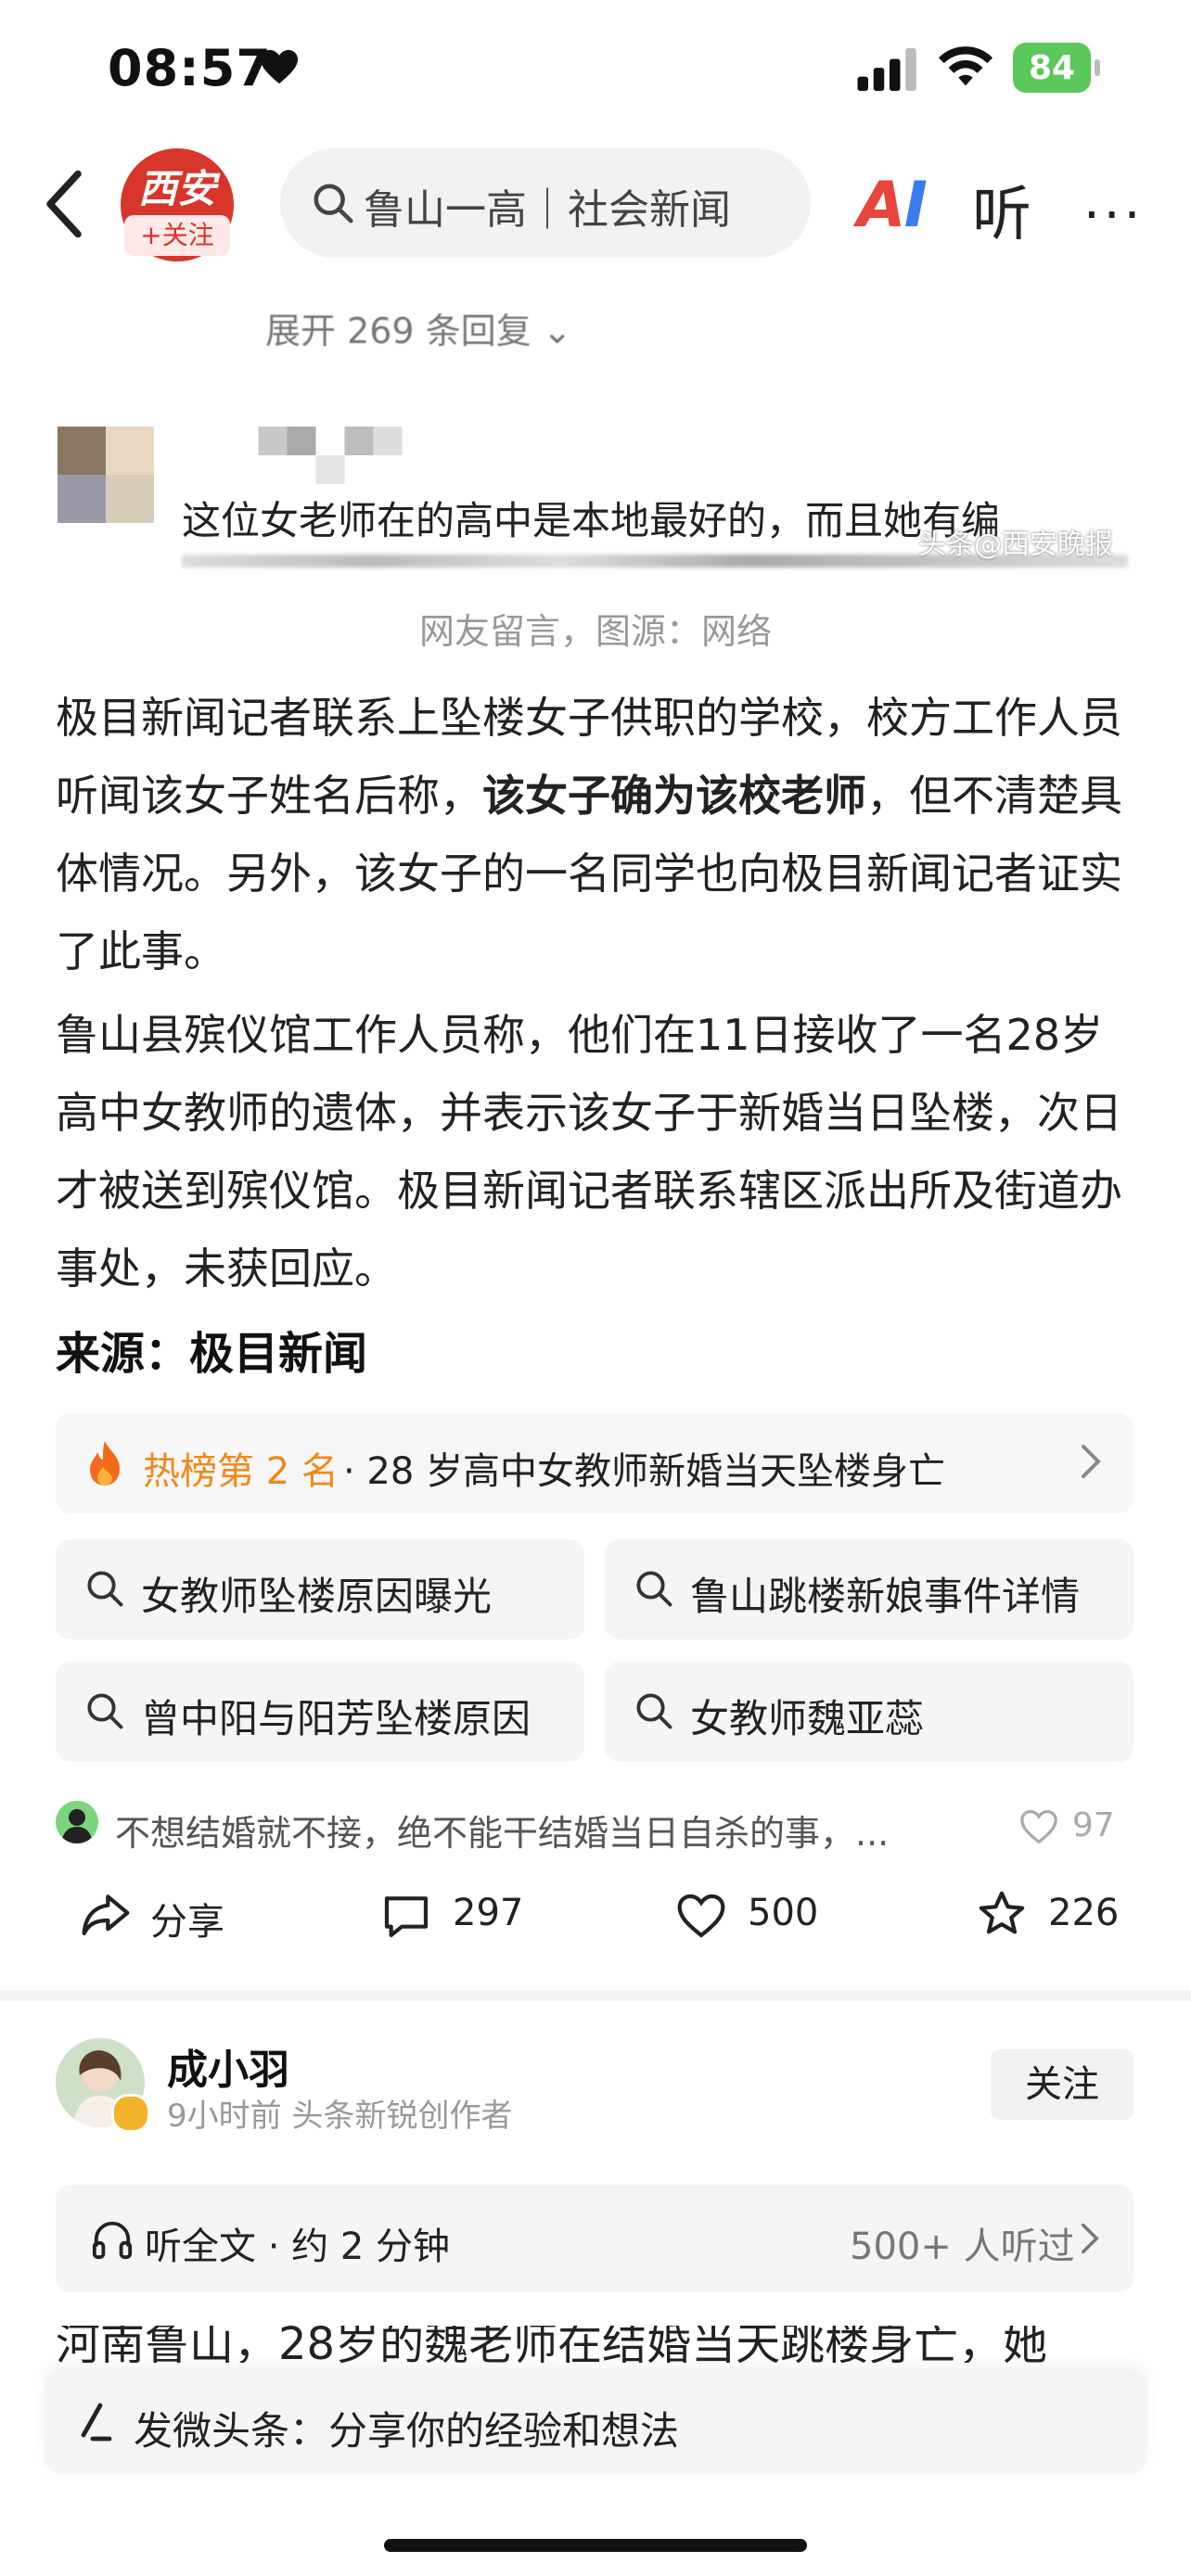 This screenshot has height=2576, width=1191. Describe the element at coordinates (701, 1916) in the screenshot. I see `like-icon` at that location.